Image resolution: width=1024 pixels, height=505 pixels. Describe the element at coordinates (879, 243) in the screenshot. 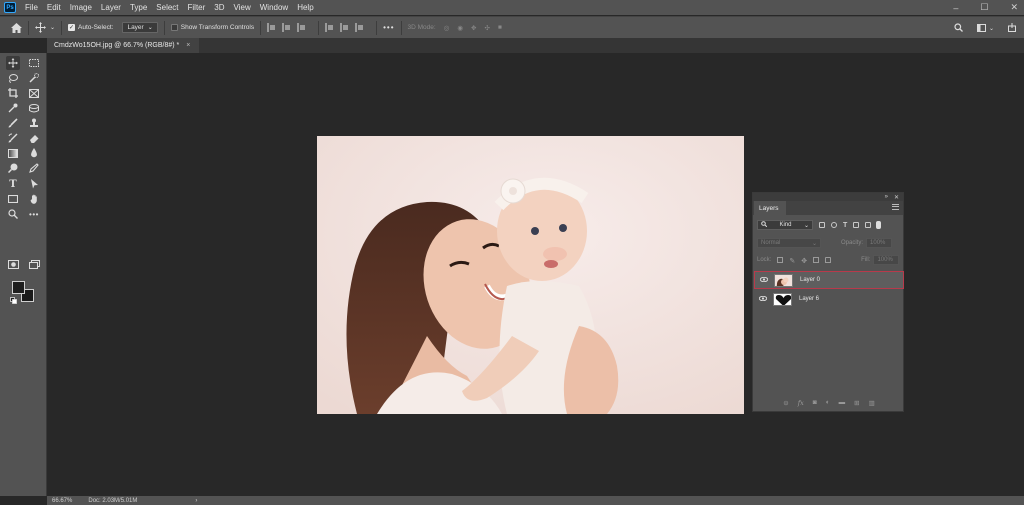

I see `opacity-input: 100%` at that location.